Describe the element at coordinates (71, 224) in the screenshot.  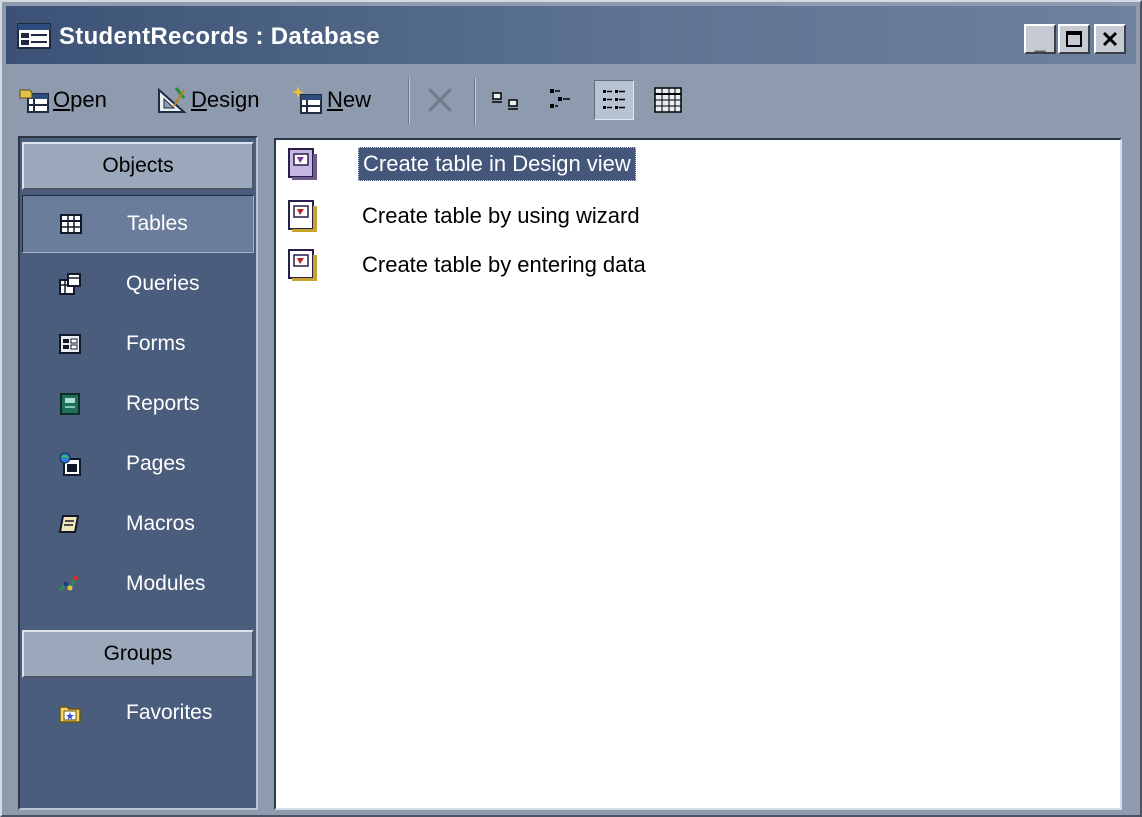
I see `table-icon` at that location.